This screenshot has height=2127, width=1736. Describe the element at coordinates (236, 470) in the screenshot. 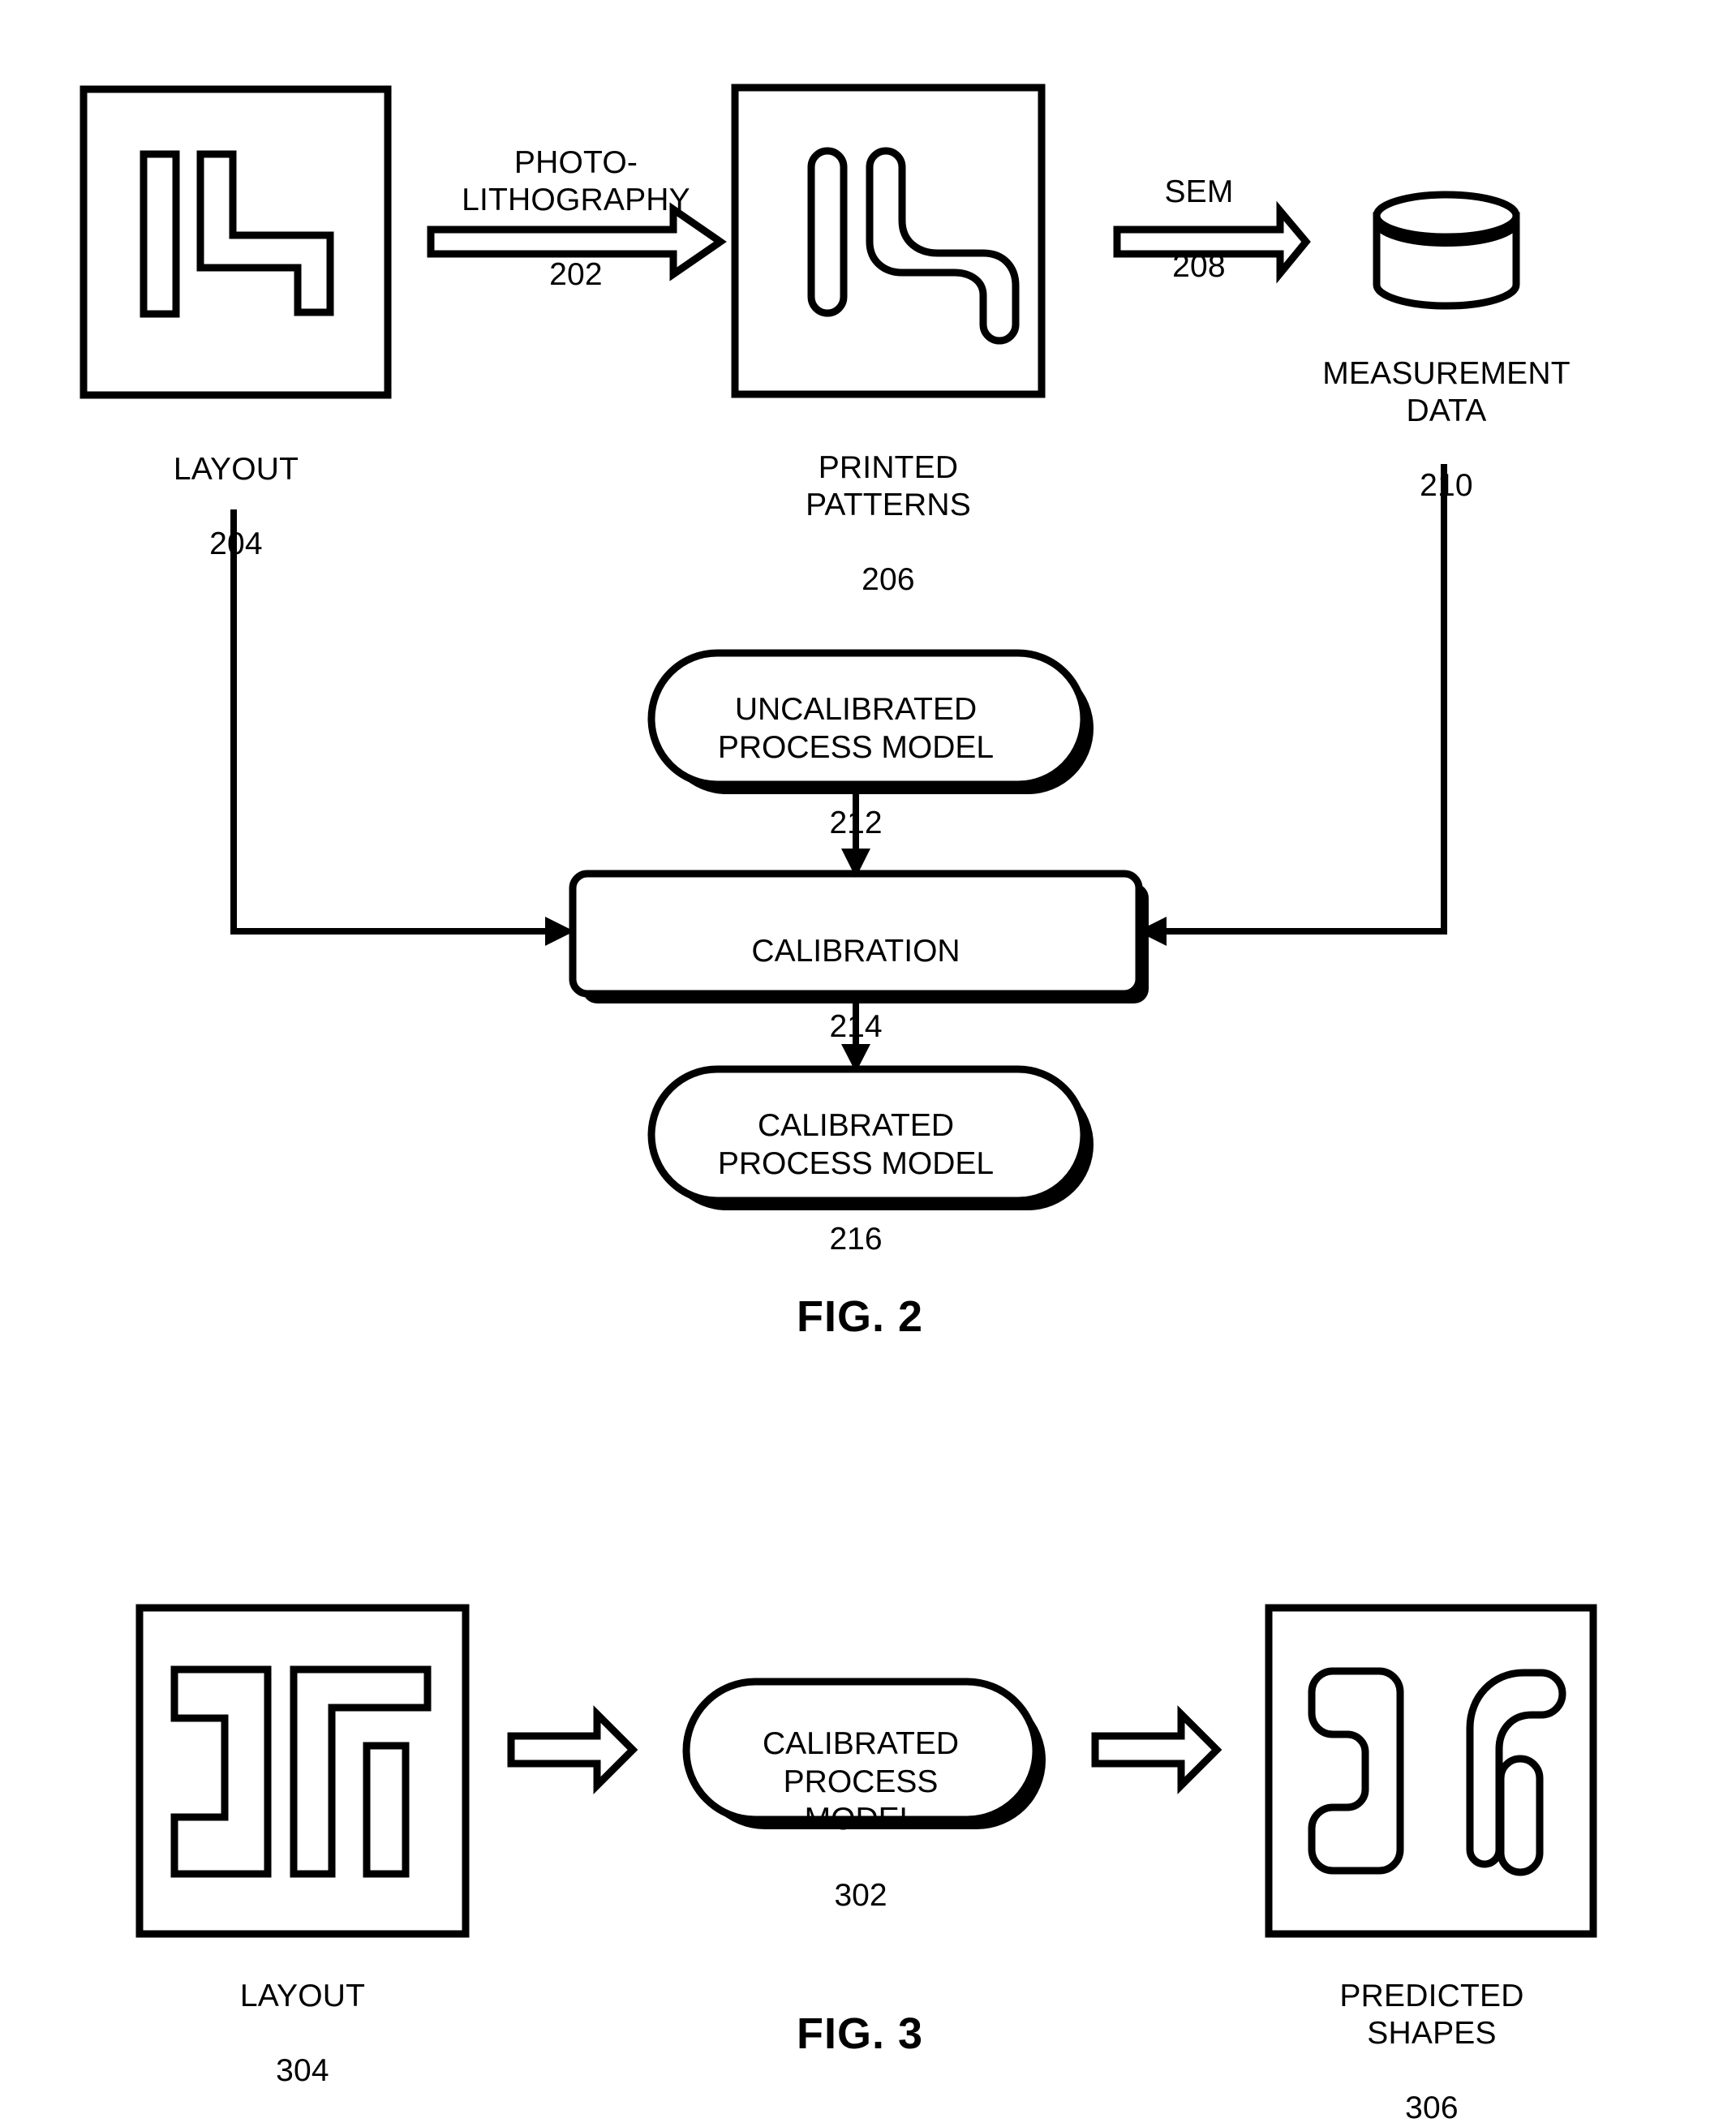

I see `fig2-layout-label-text: LAYOUT` at that location.